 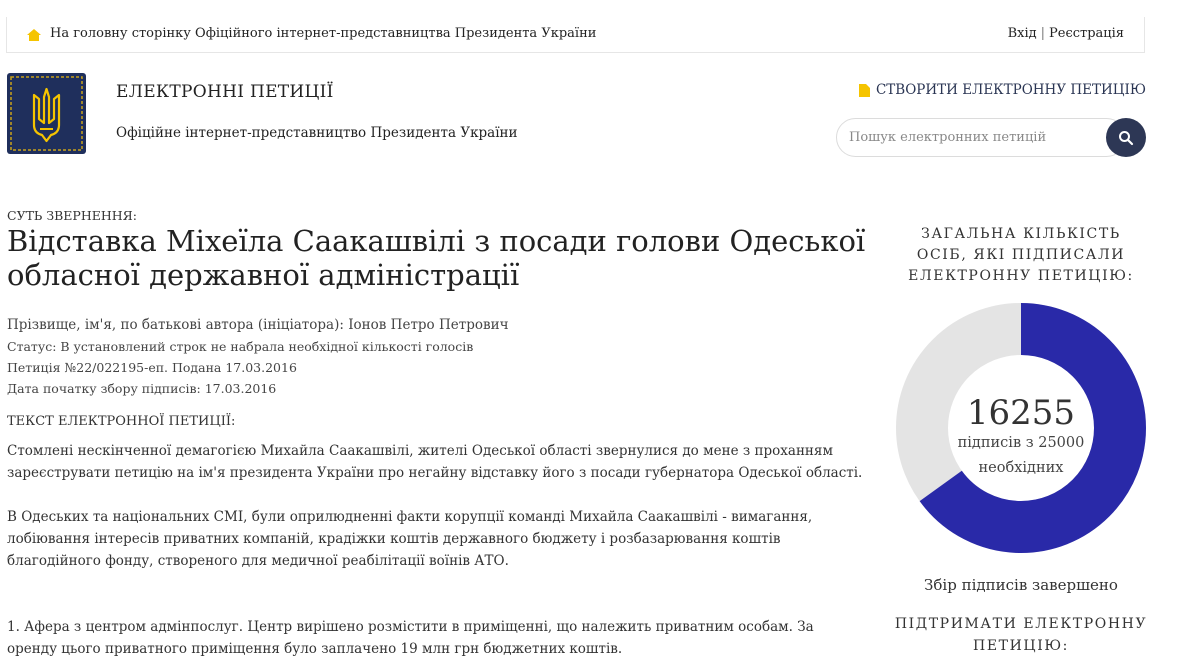 I want to click on home-icon, so click(x=34, y=35).